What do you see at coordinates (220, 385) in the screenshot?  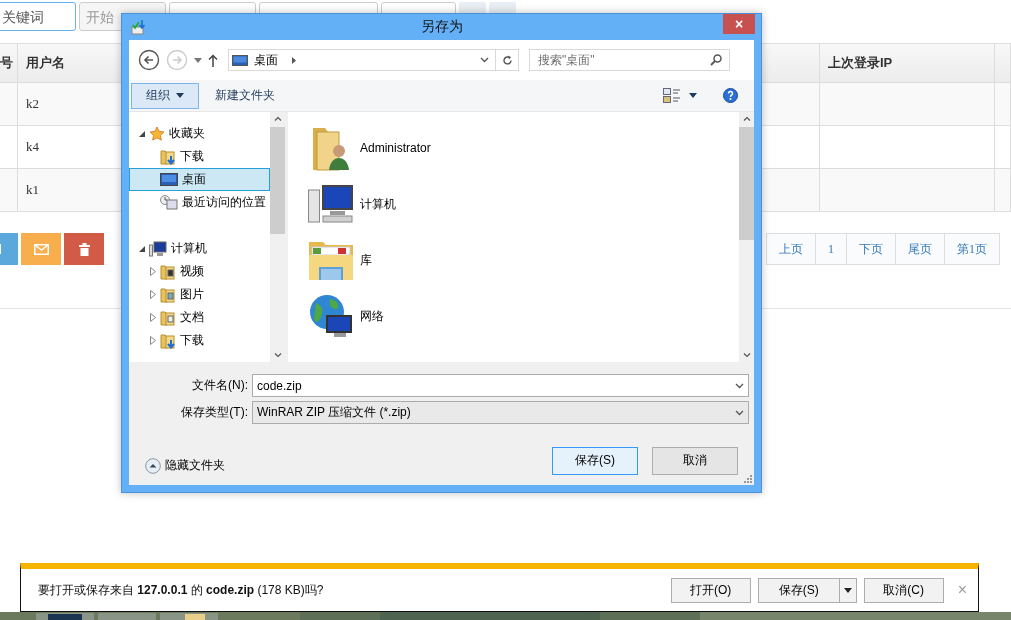 I see `file-name-label: 文件名(N):` at bounding box center [220, 385].